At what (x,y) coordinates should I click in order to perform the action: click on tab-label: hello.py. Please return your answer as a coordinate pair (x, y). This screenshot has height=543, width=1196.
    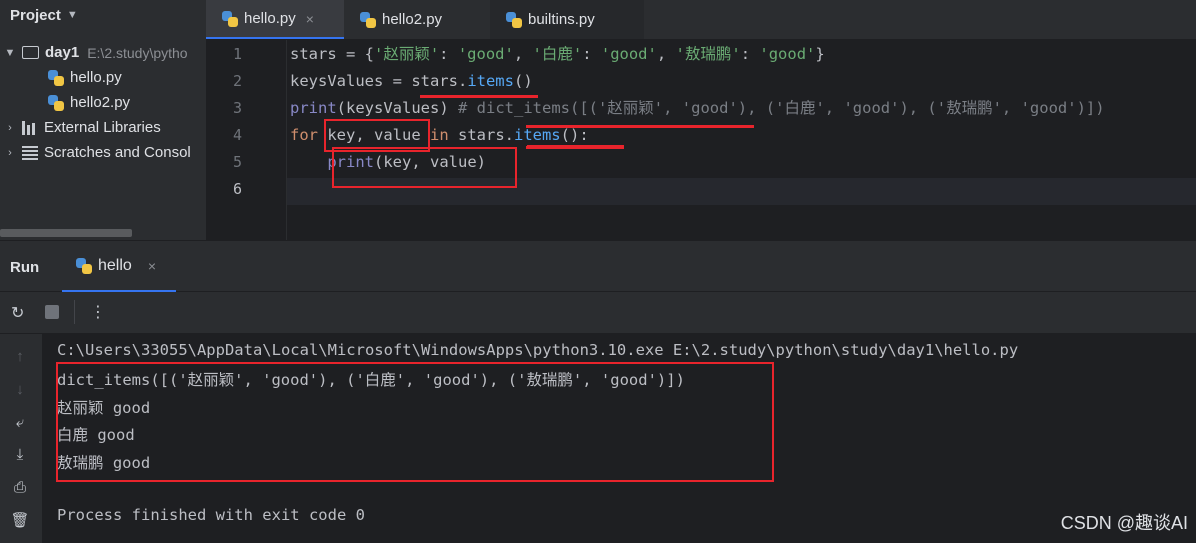
    Looking at the image, I should click on (270, 18).